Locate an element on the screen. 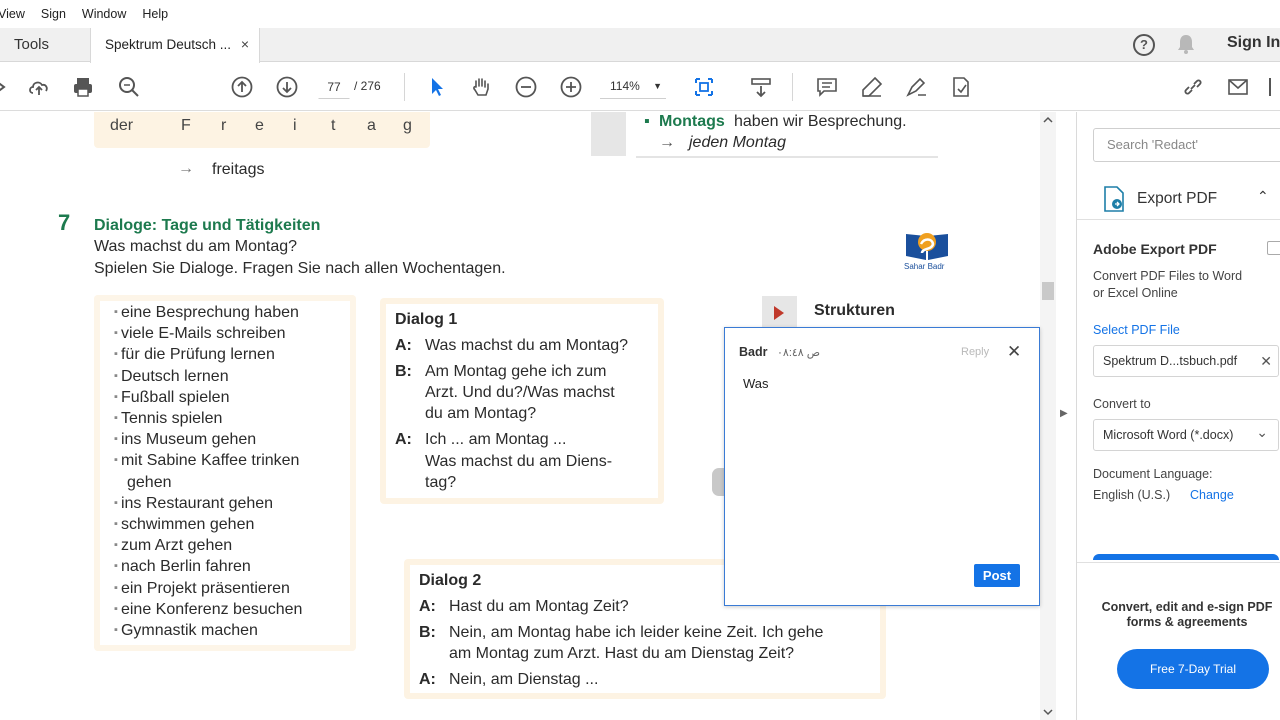 This screenshot has width=1280, height=720. fill-sign-icon is located at coordinates (961, 87).